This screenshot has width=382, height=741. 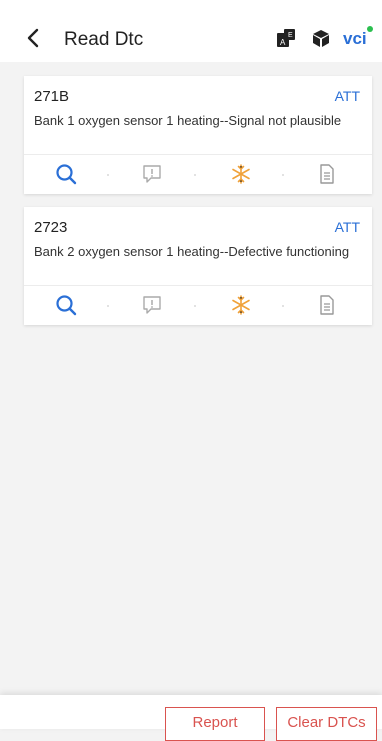 I want to click on chevron-left-icon, so click(x=33, y=38).